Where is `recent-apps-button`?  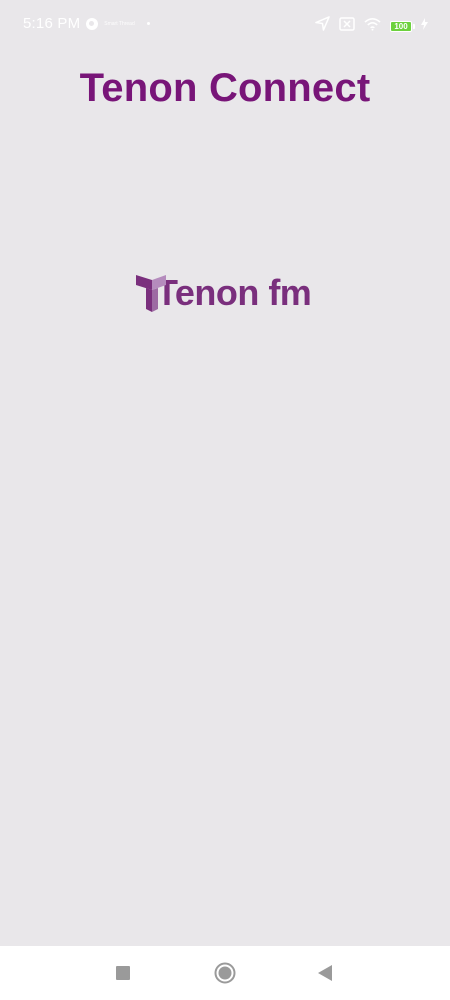
recent-apps-button is located at coordinates (123, 973).